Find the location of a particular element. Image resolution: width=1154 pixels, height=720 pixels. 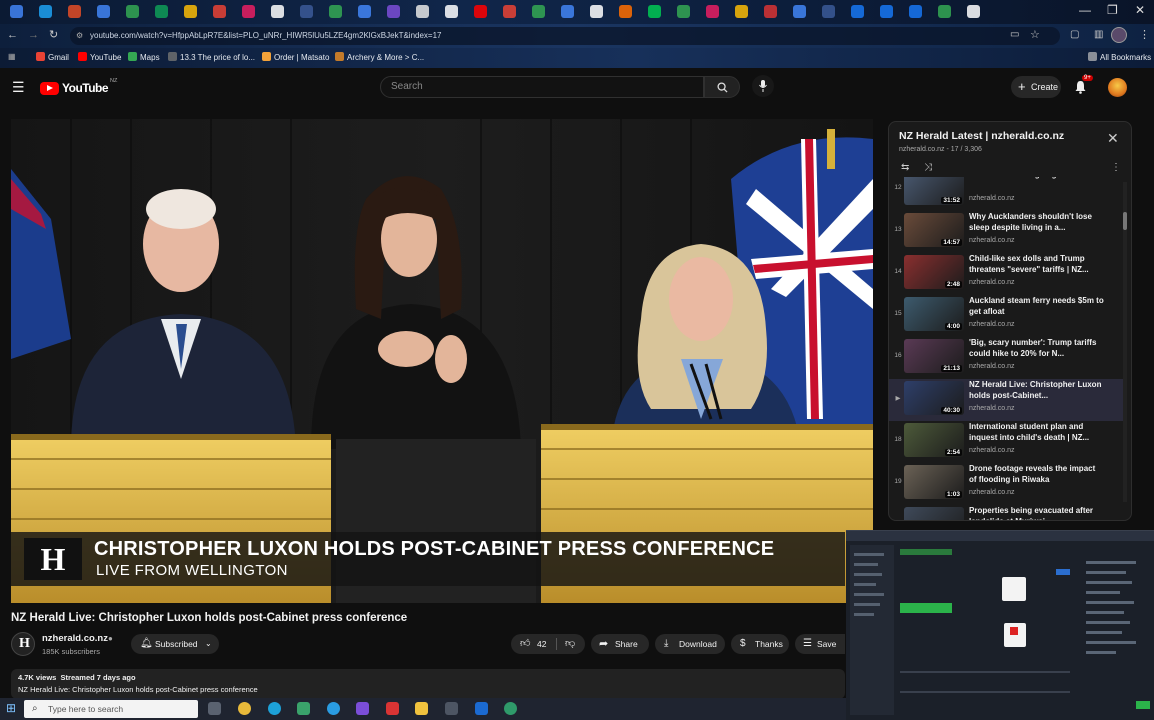

profile-avatar is located at coordinates (1119, 35).